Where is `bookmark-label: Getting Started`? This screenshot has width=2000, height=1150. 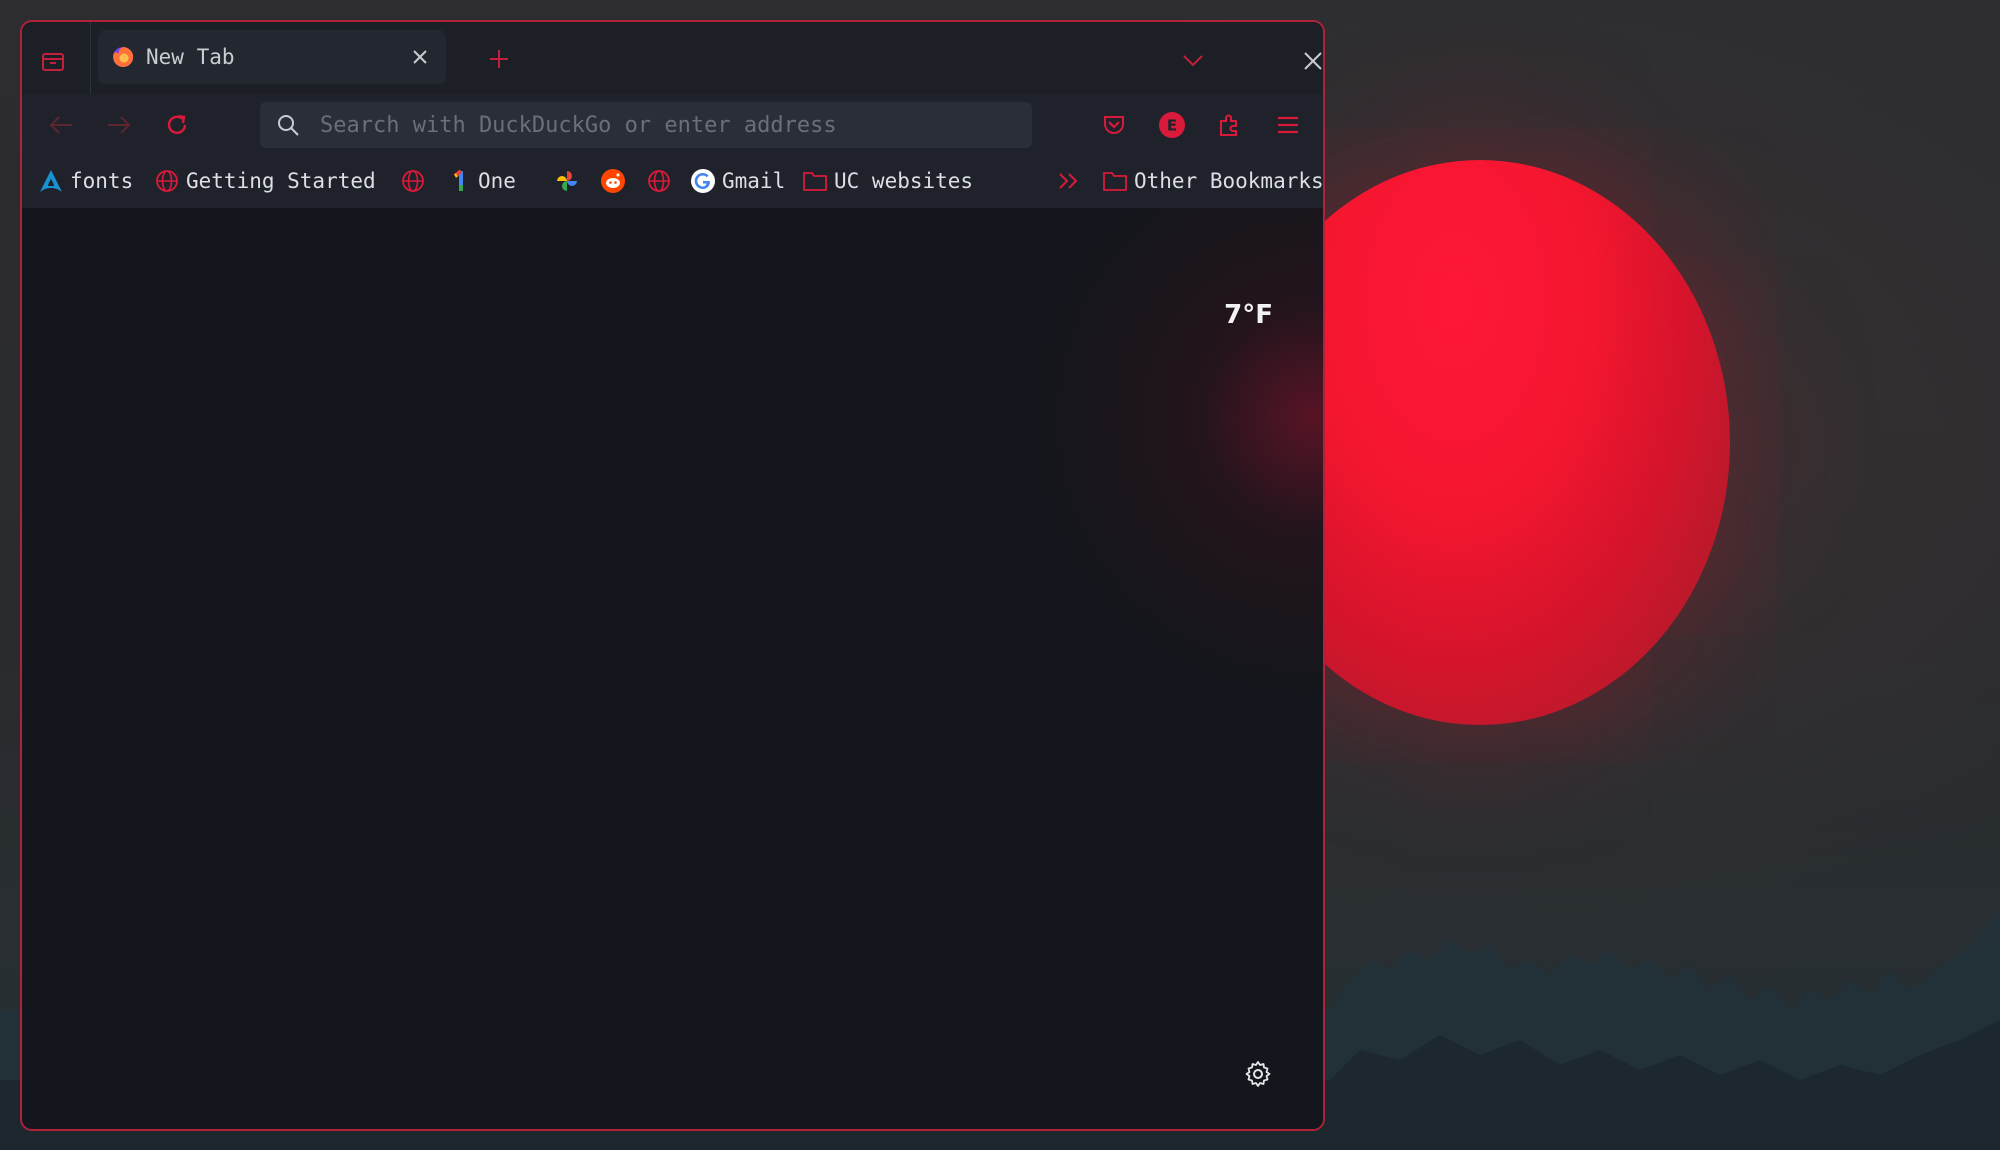
bookmark-label: Getting Started is located at coordinates (281, 181).